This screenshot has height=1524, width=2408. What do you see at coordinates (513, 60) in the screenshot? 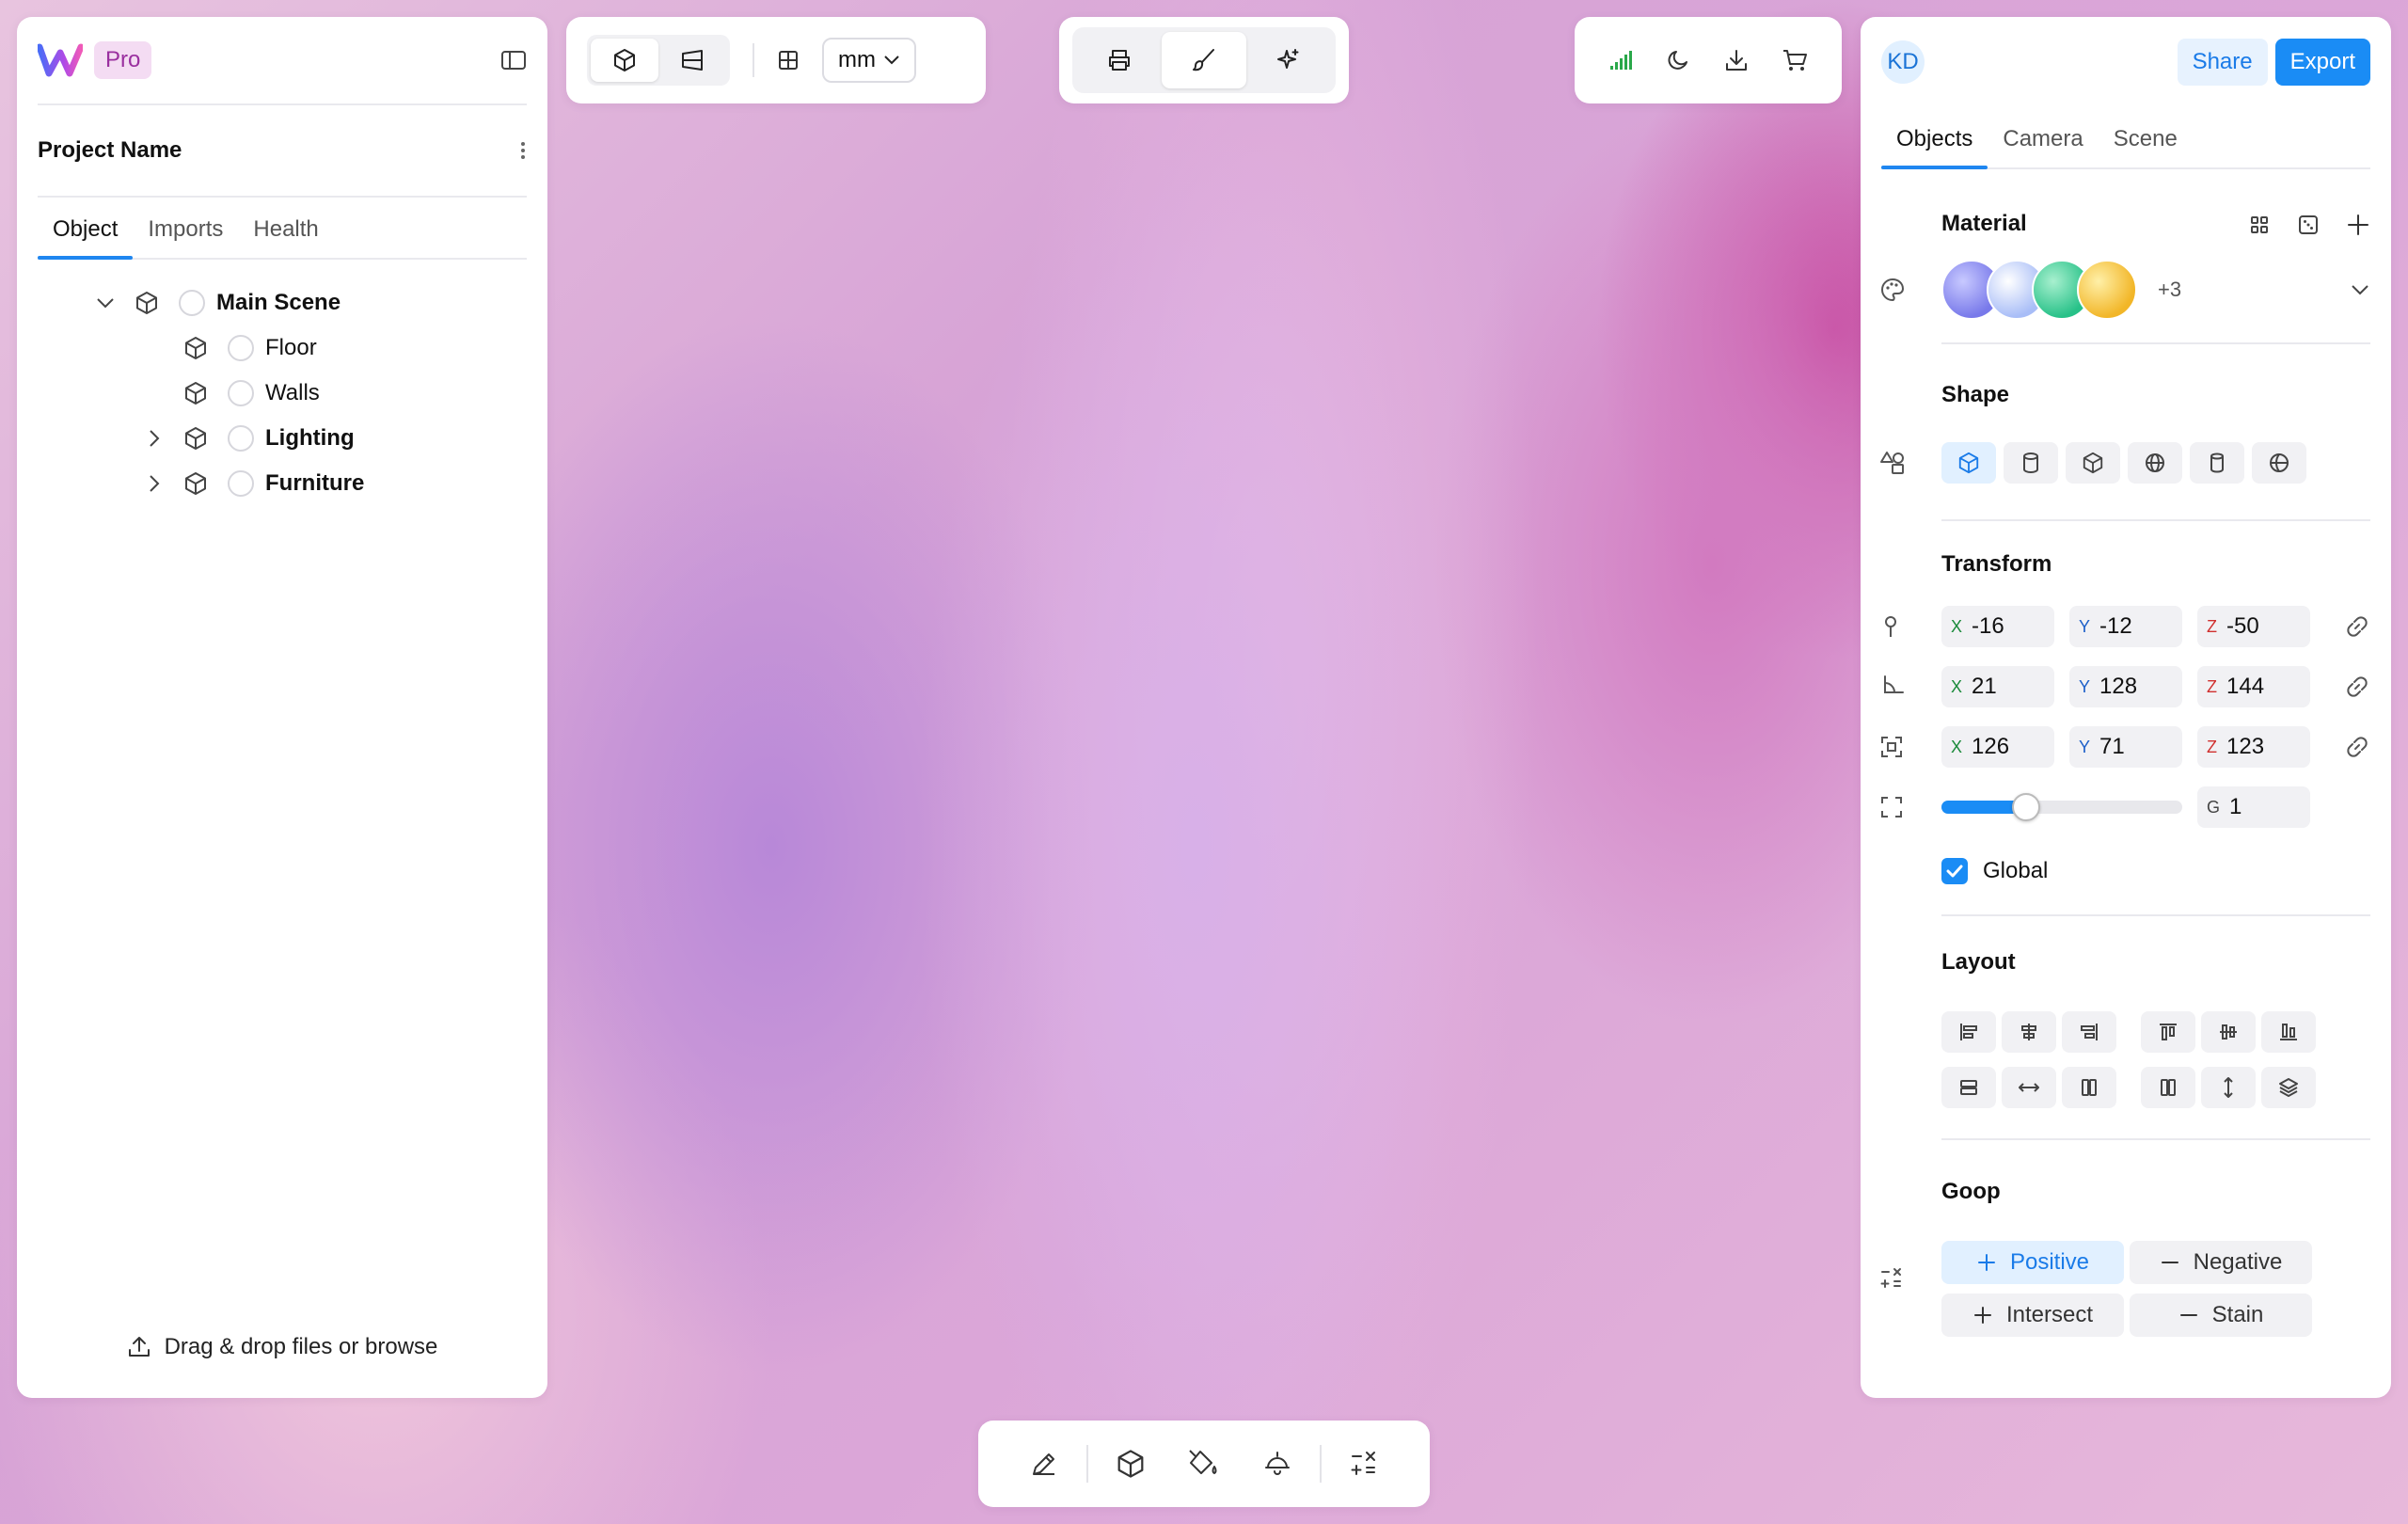
I see `sidebar-toggle-icon` at bounding box center [513, 60].